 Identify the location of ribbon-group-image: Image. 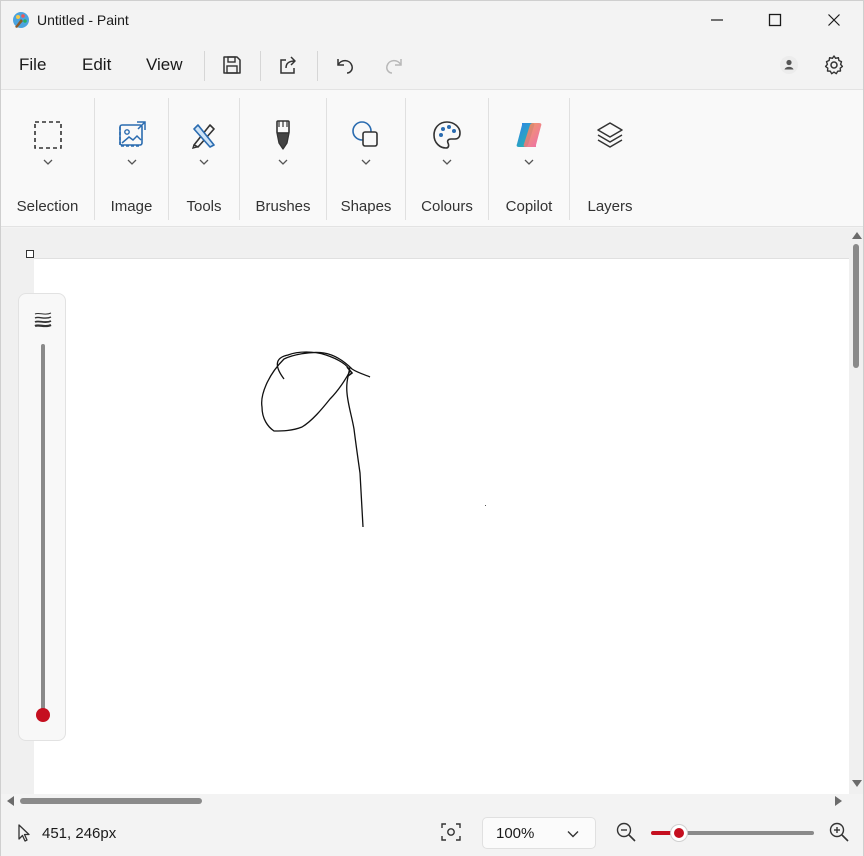
(131, 158).